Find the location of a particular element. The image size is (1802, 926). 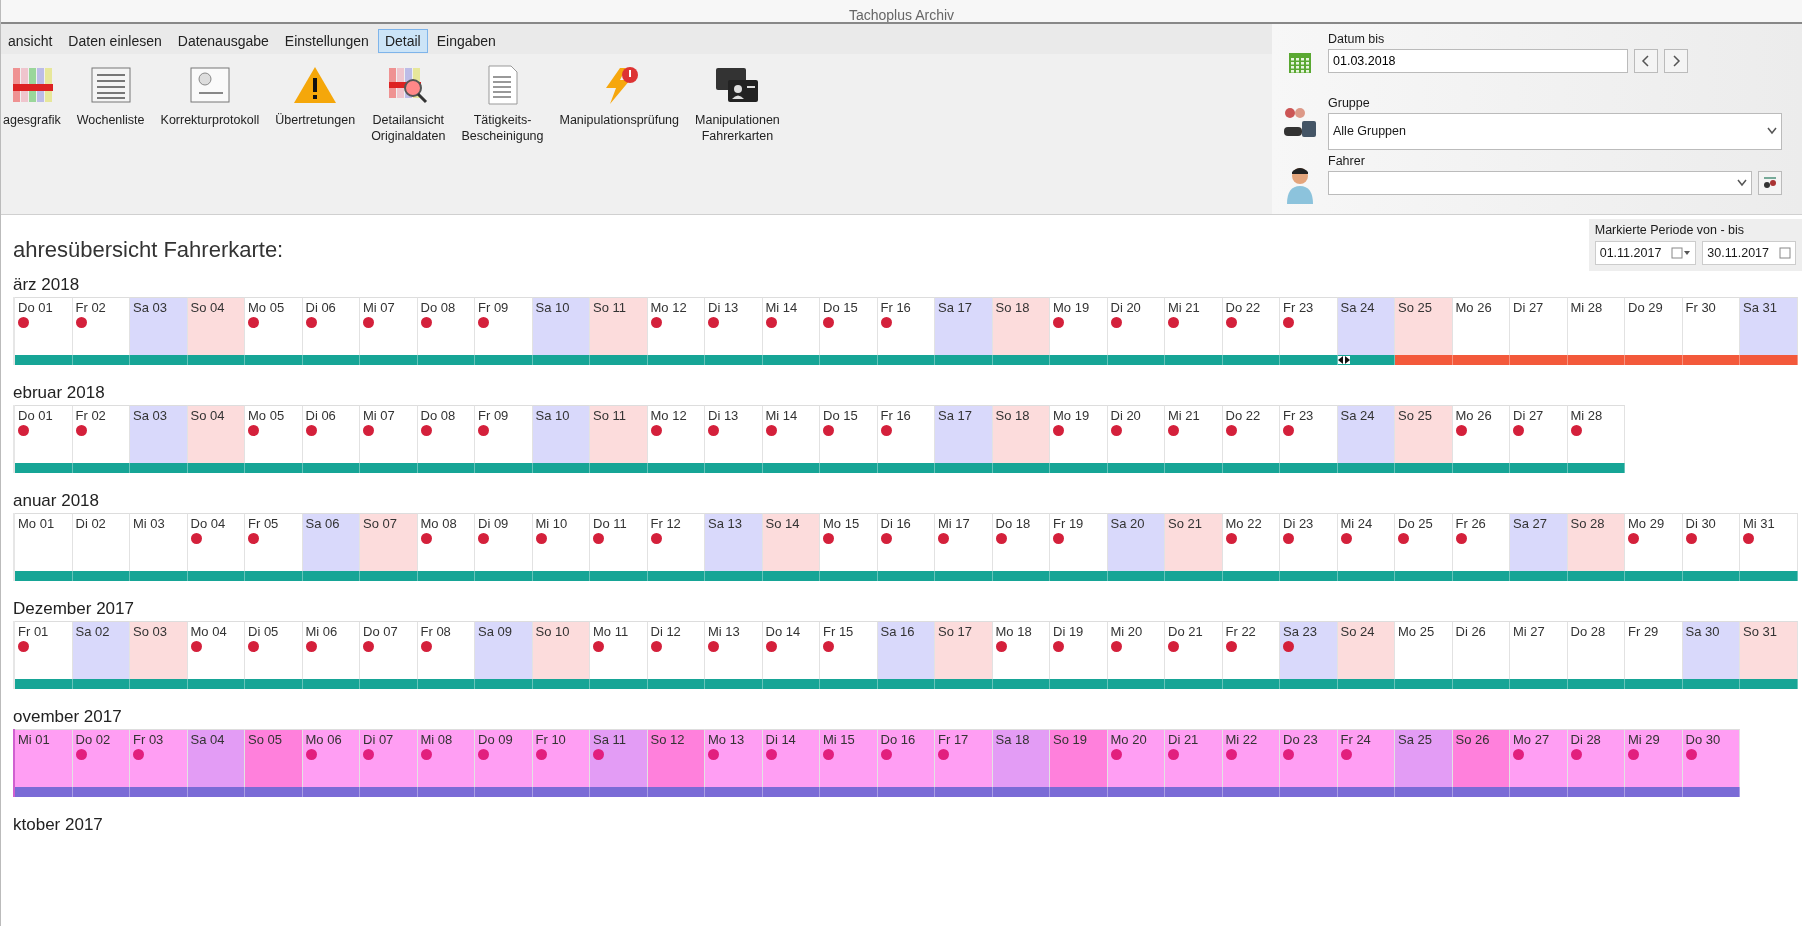

day-cell: Sa 27 is located at coordinates (1539, 542).